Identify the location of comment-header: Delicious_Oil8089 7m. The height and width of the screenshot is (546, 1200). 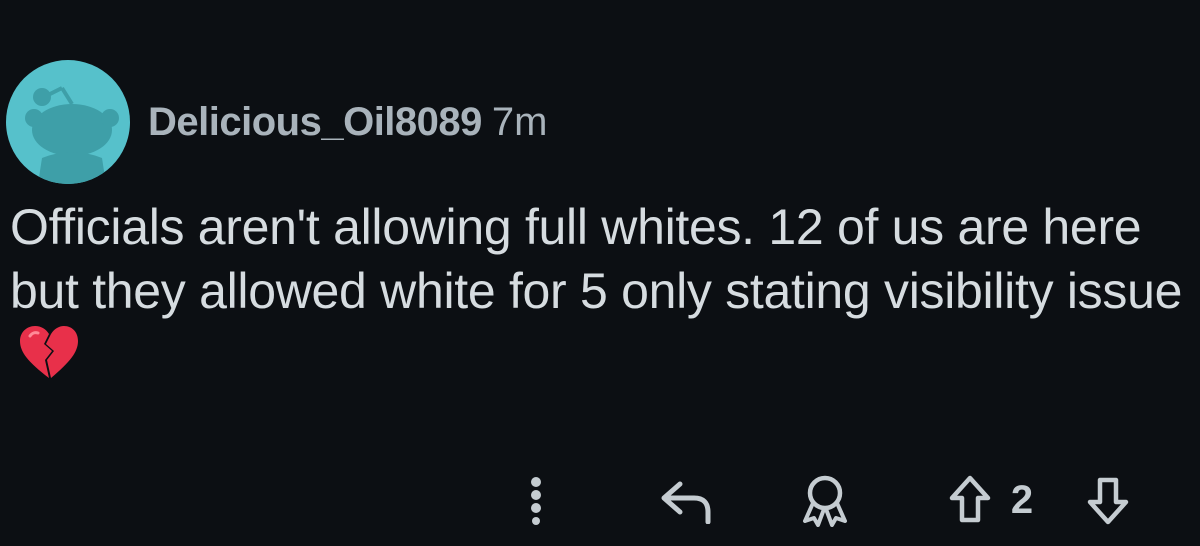
(276, 122).